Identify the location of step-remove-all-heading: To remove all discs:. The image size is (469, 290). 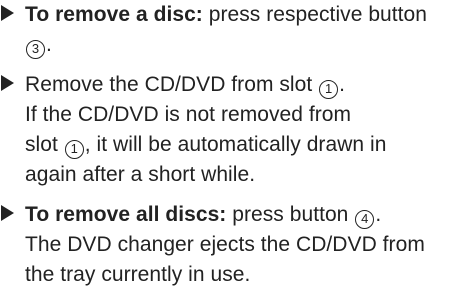
(126, 214).